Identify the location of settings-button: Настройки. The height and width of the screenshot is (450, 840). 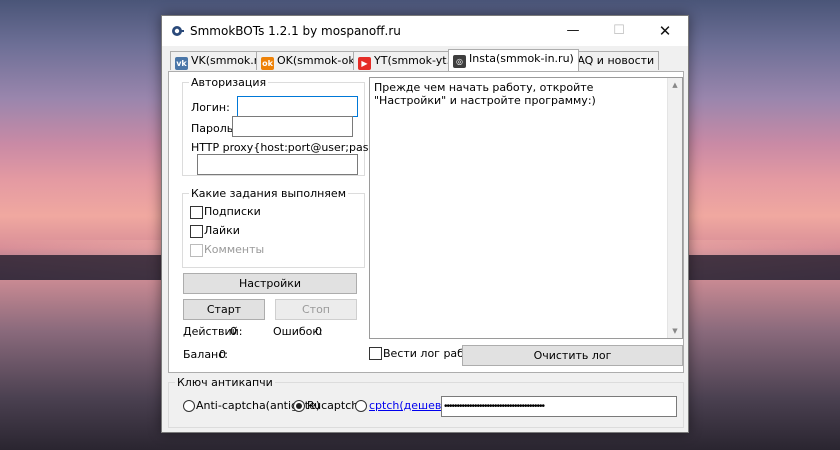
(270, 283).